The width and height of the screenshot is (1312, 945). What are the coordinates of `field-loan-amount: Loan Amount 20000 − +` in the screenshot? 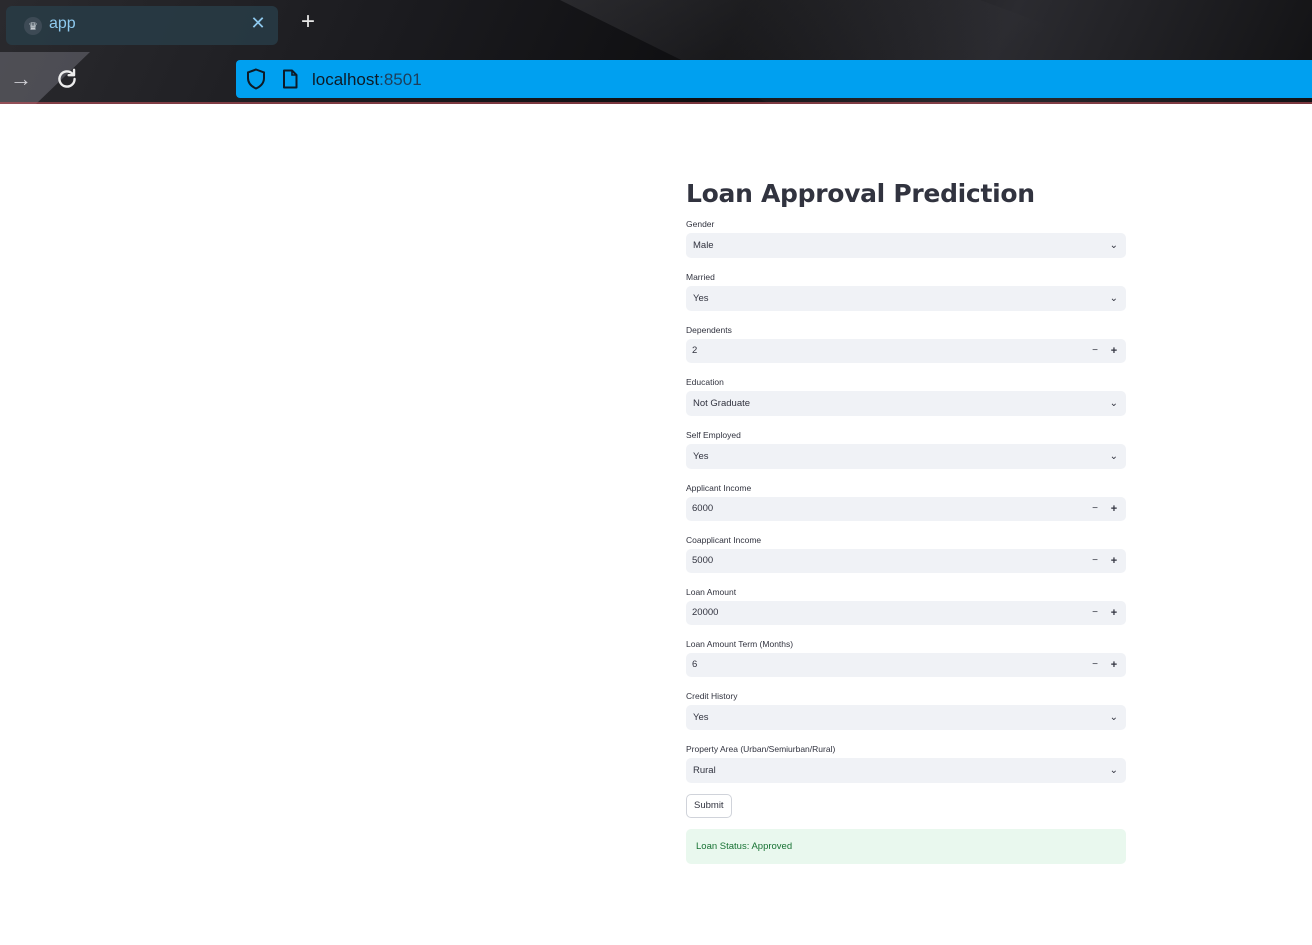 It's located at (906, 605).